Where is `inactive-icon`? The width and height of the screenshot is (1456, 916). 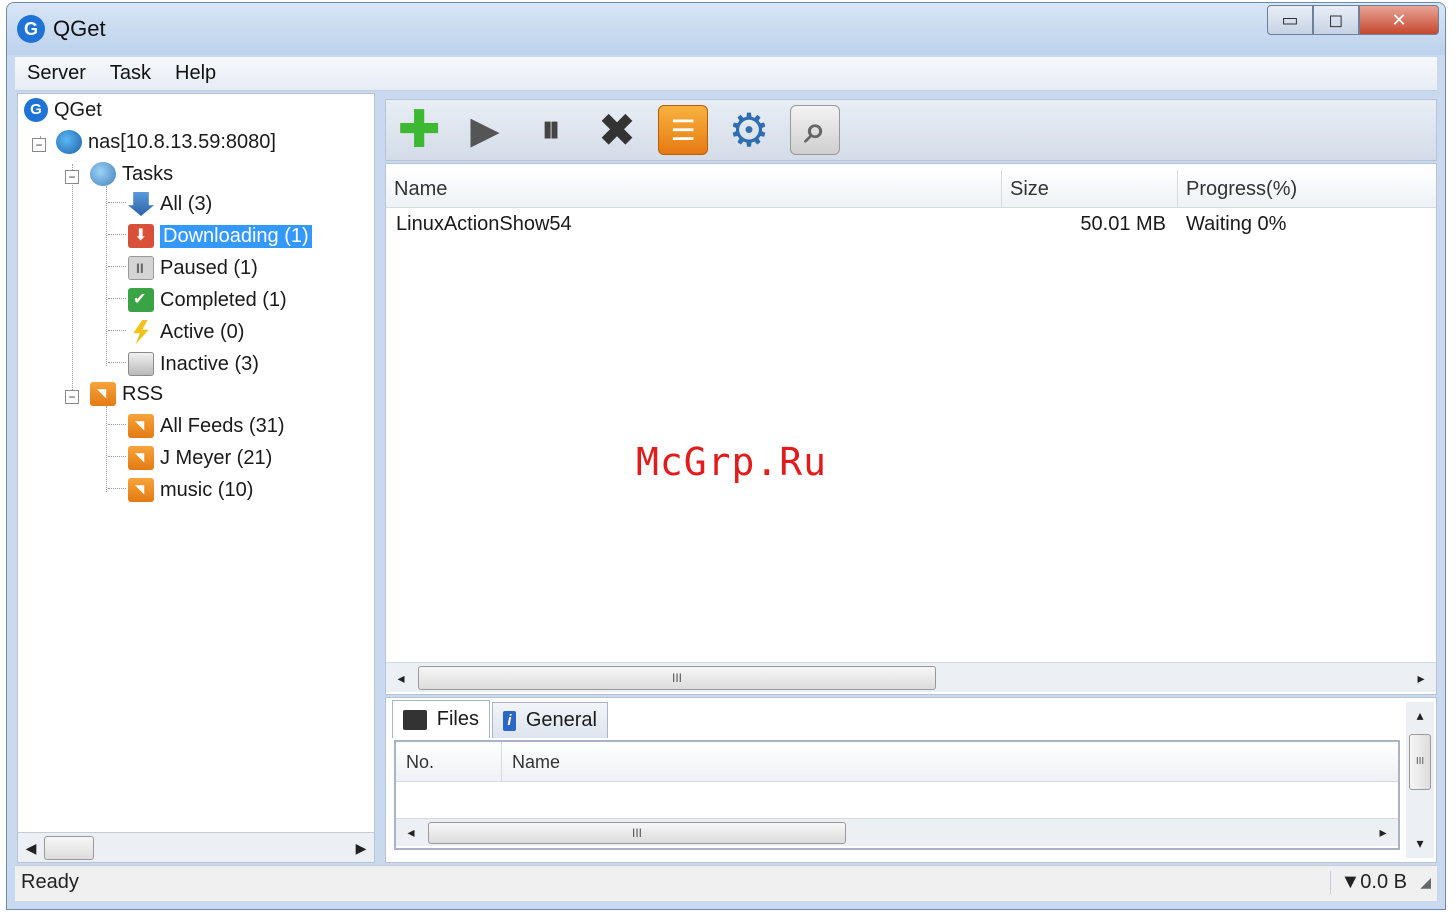
inactive-icon is located at coordinates (141, 364).